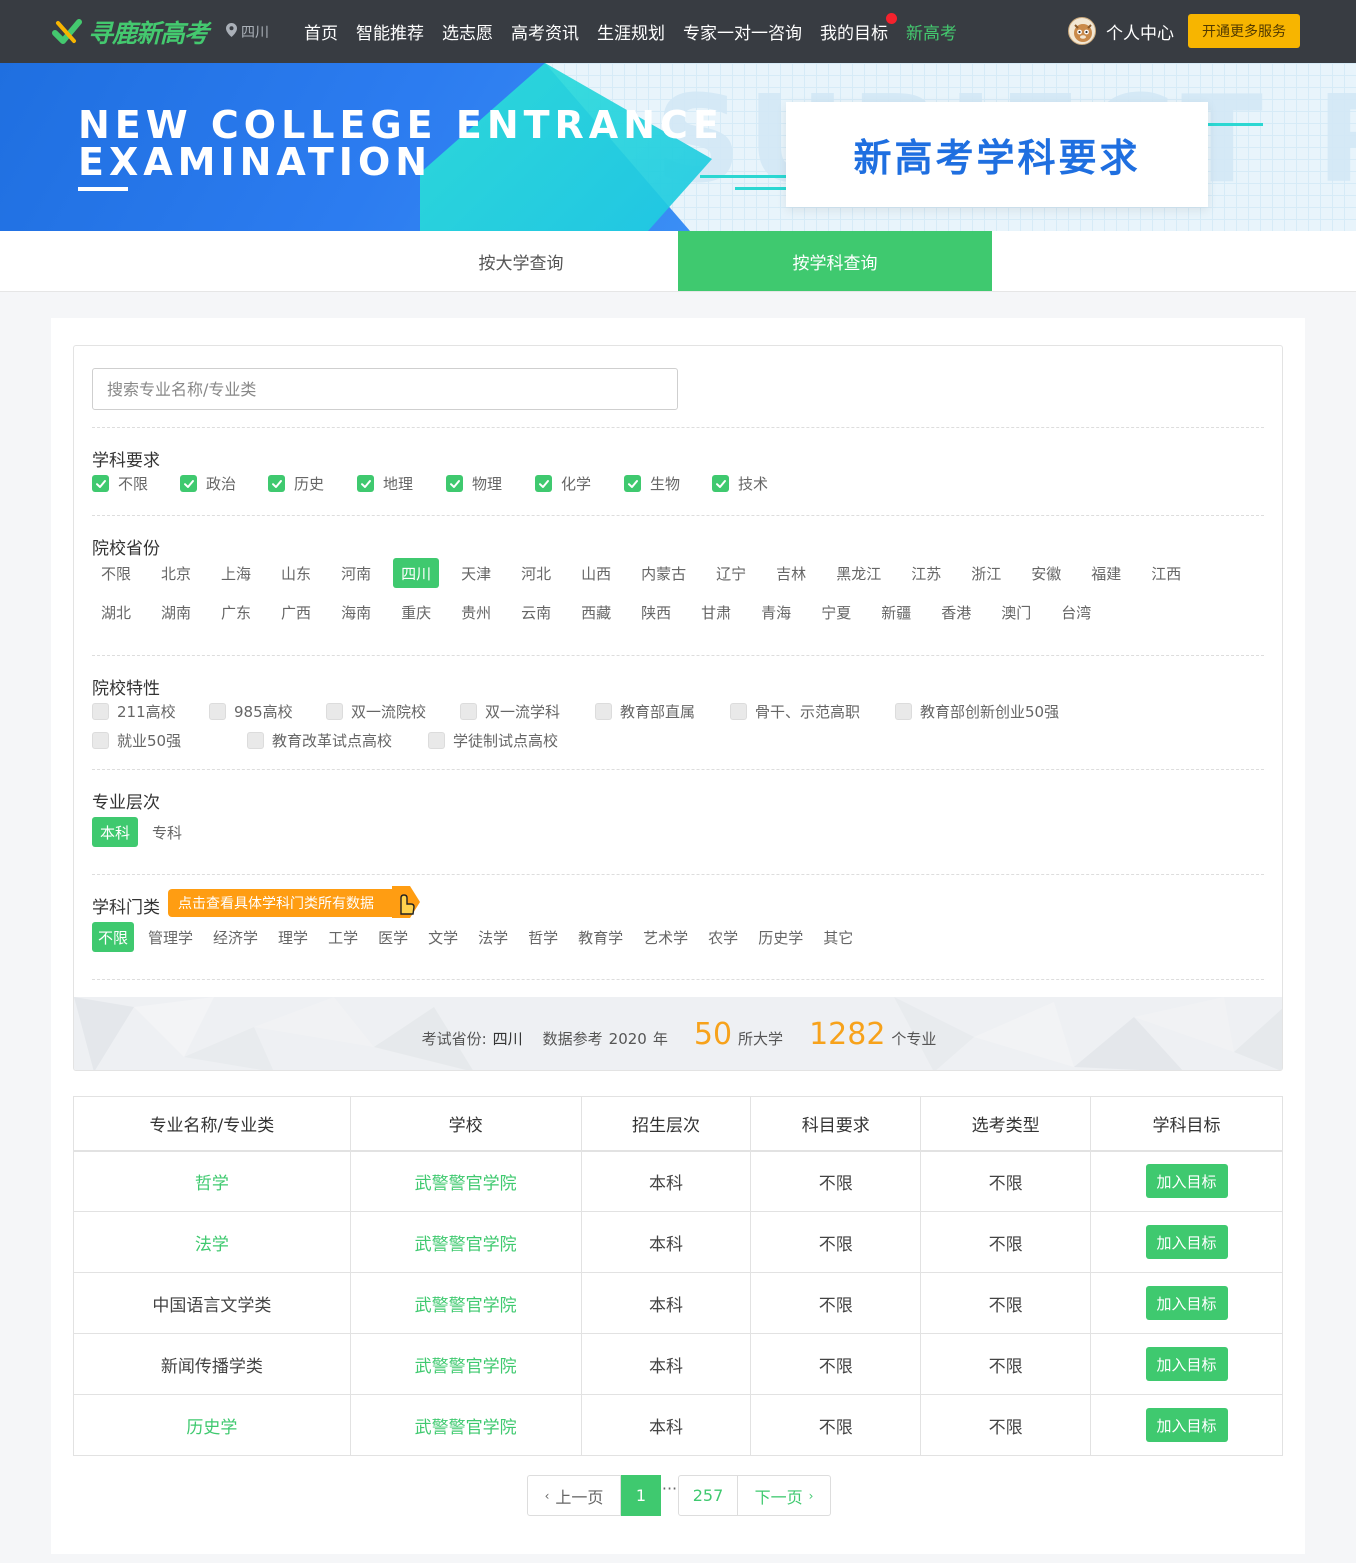 This screenshot has width=1356, height=1563. I want to click on feature-checkbox: 就业50强, so click(169, 740).